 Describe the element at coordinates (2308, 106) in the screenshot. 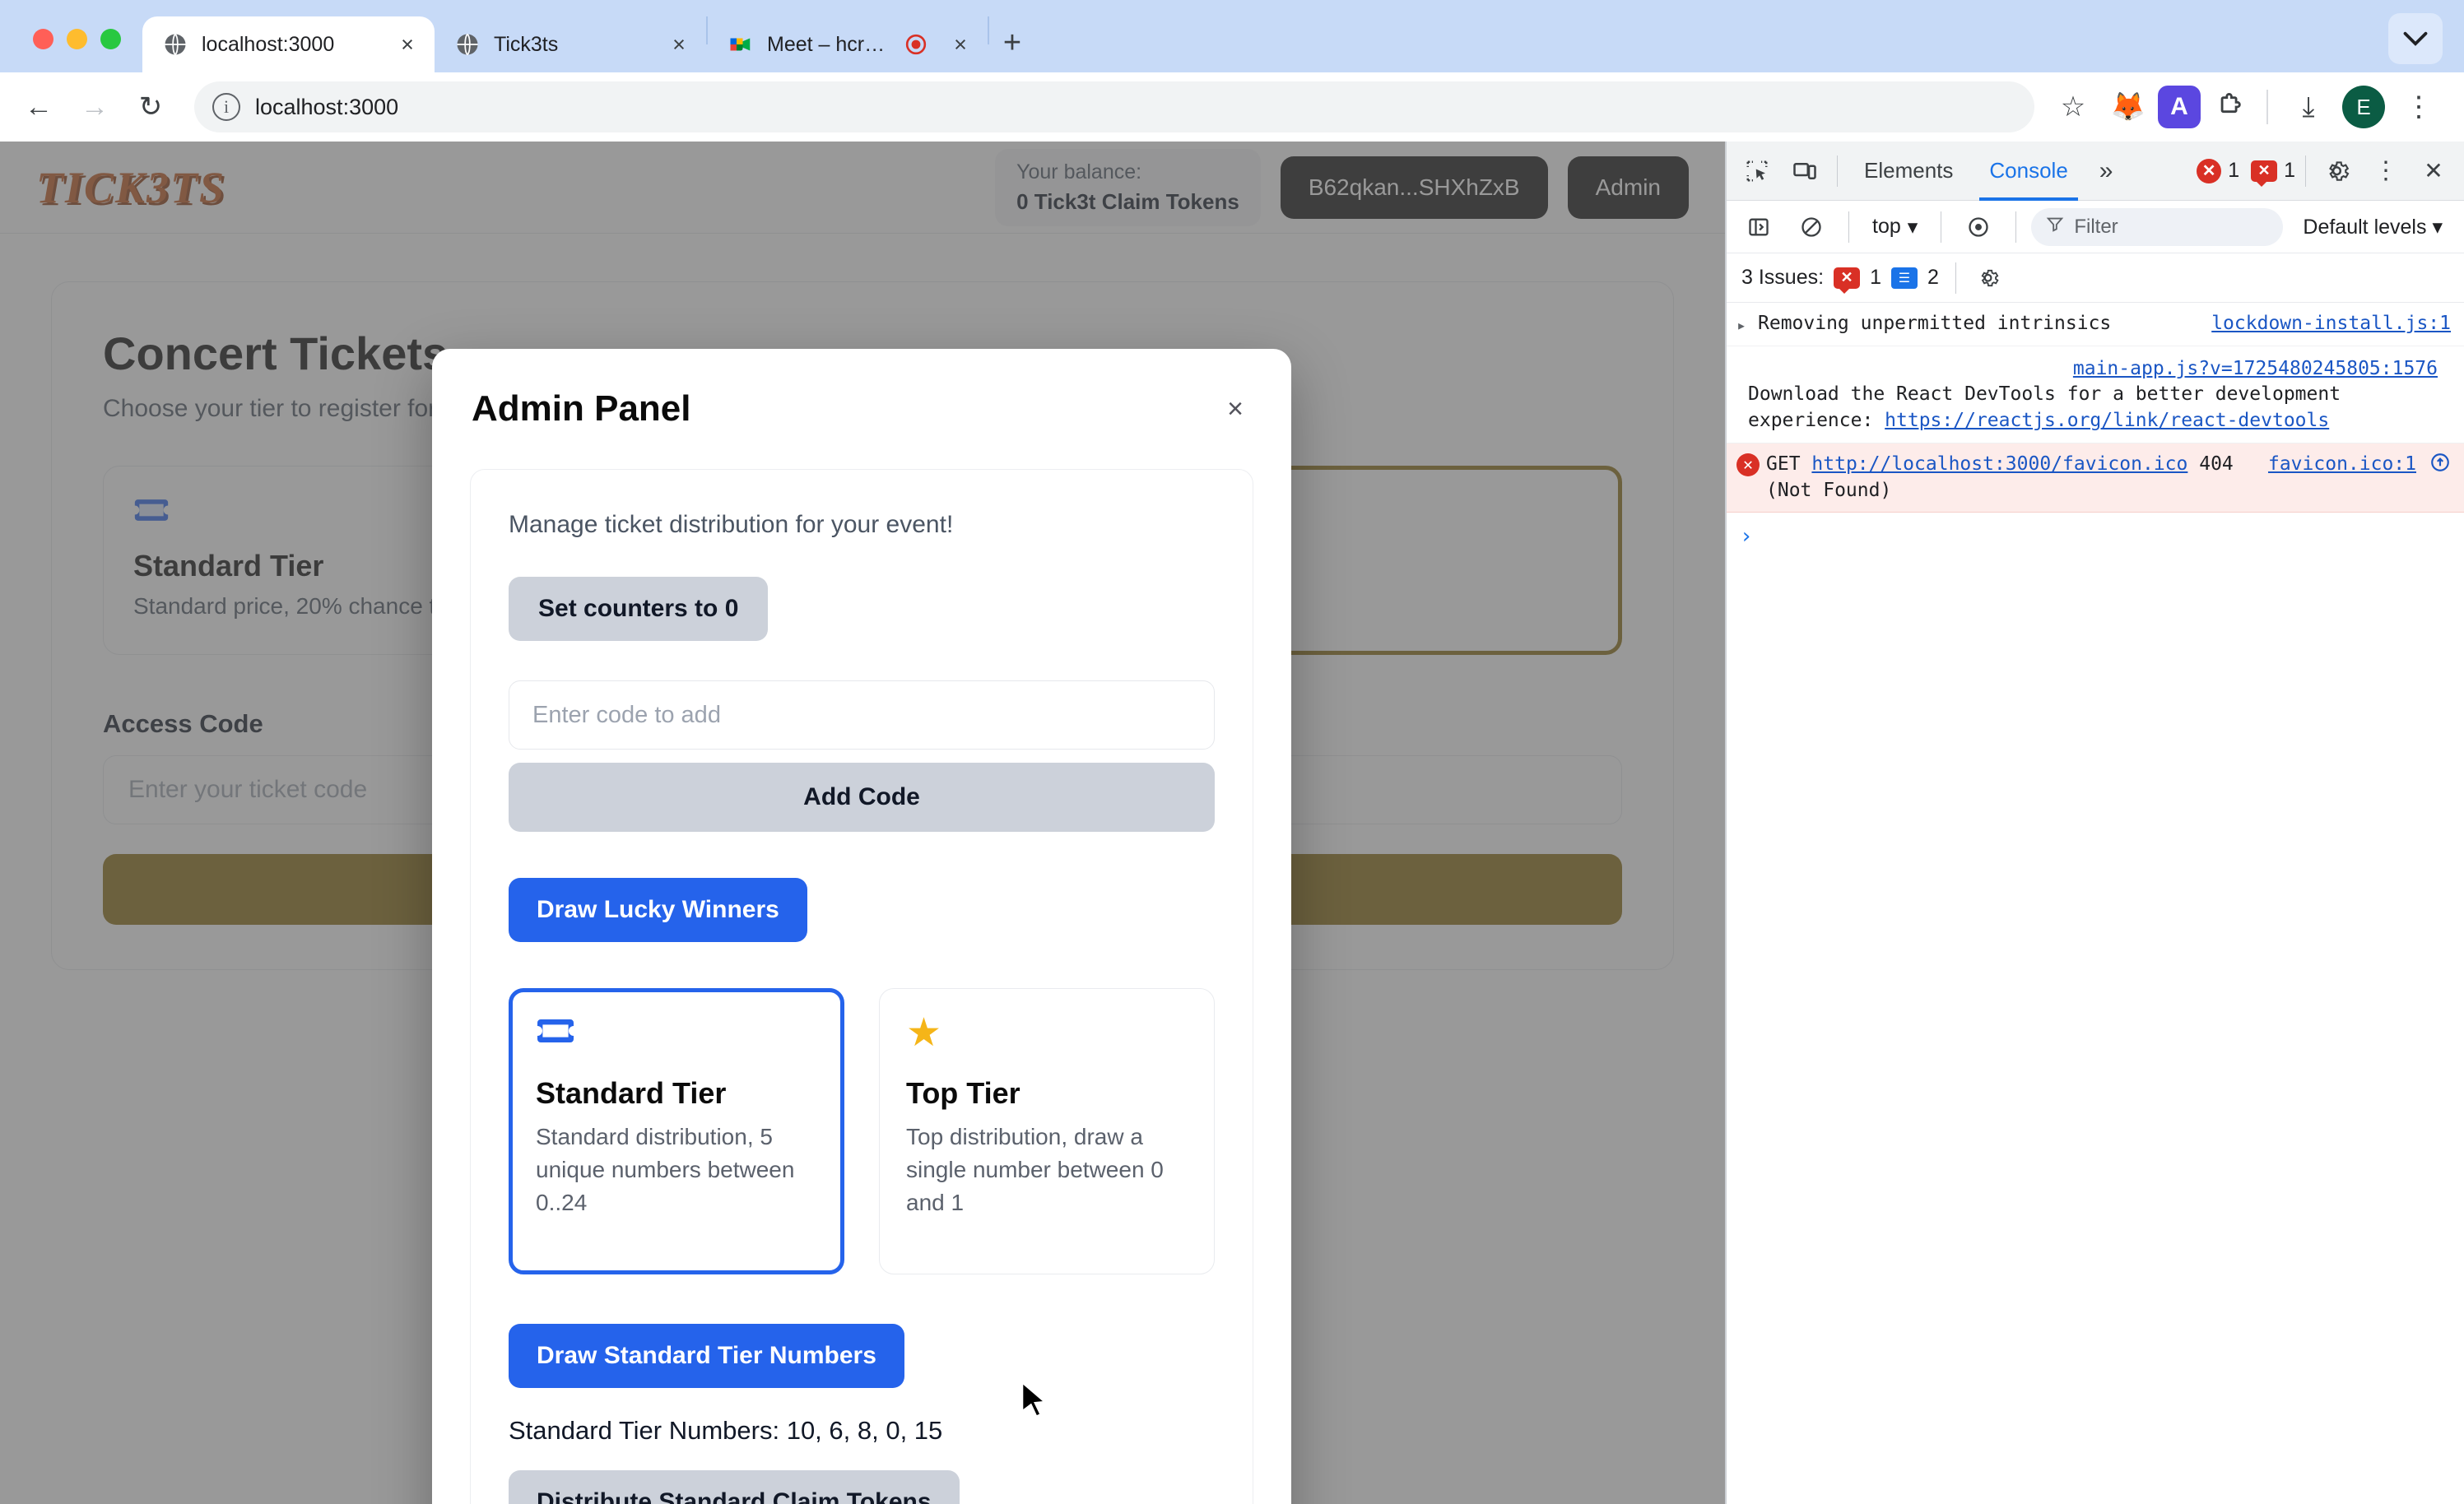

I see `downloads-icon: ⤓` at that location.